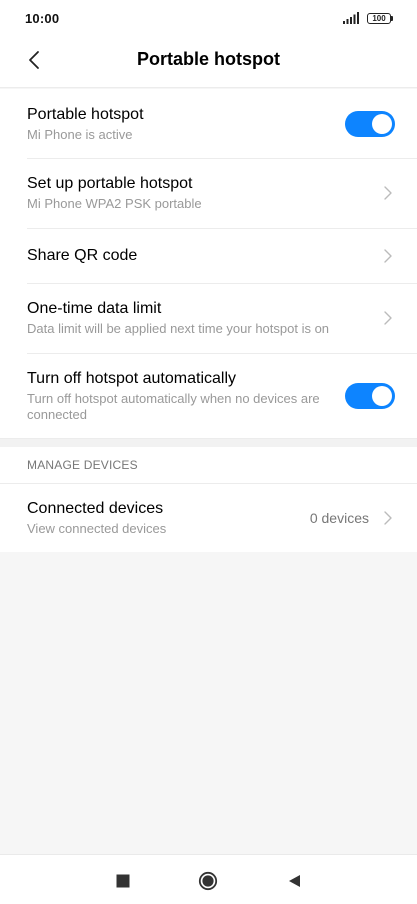  I want to click on setting-title: Connected devices, so click(95, 508).